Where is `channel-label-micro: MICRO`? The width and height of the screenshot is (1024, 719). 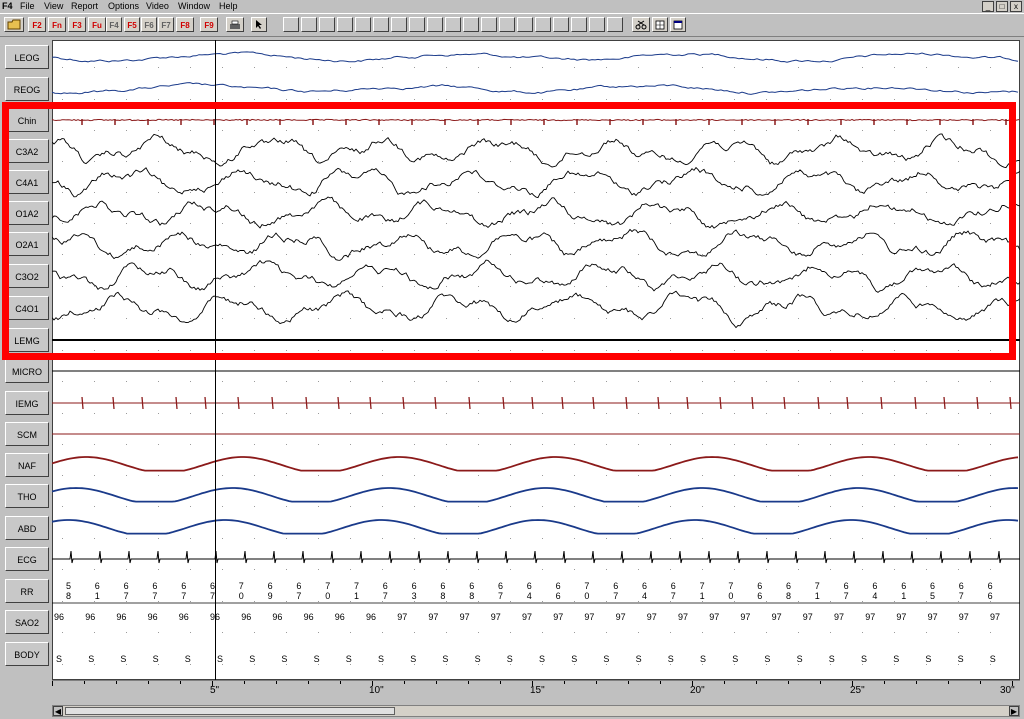
channel-label-micro: MICRO is located at coordinates (27, 371).